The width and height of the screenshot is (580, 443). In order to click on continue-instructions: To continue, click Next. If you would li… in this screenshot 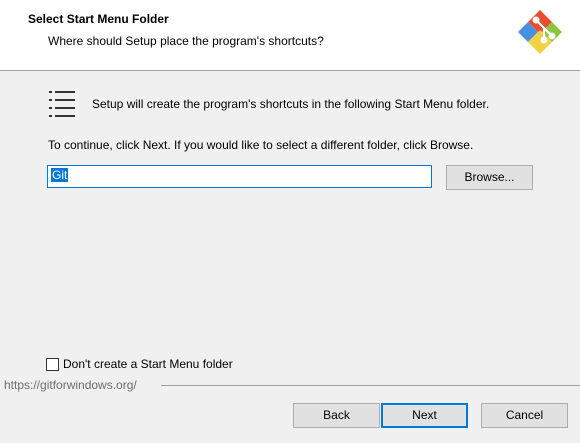, I will do `click(261, 145)`.